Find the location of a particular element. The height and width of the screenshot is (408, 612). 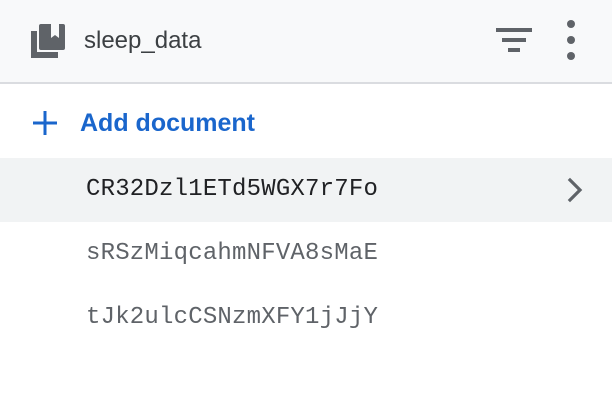

document-id: sRSzMiqcahmNFVA8sMaE is located at coordinates (232, 253).